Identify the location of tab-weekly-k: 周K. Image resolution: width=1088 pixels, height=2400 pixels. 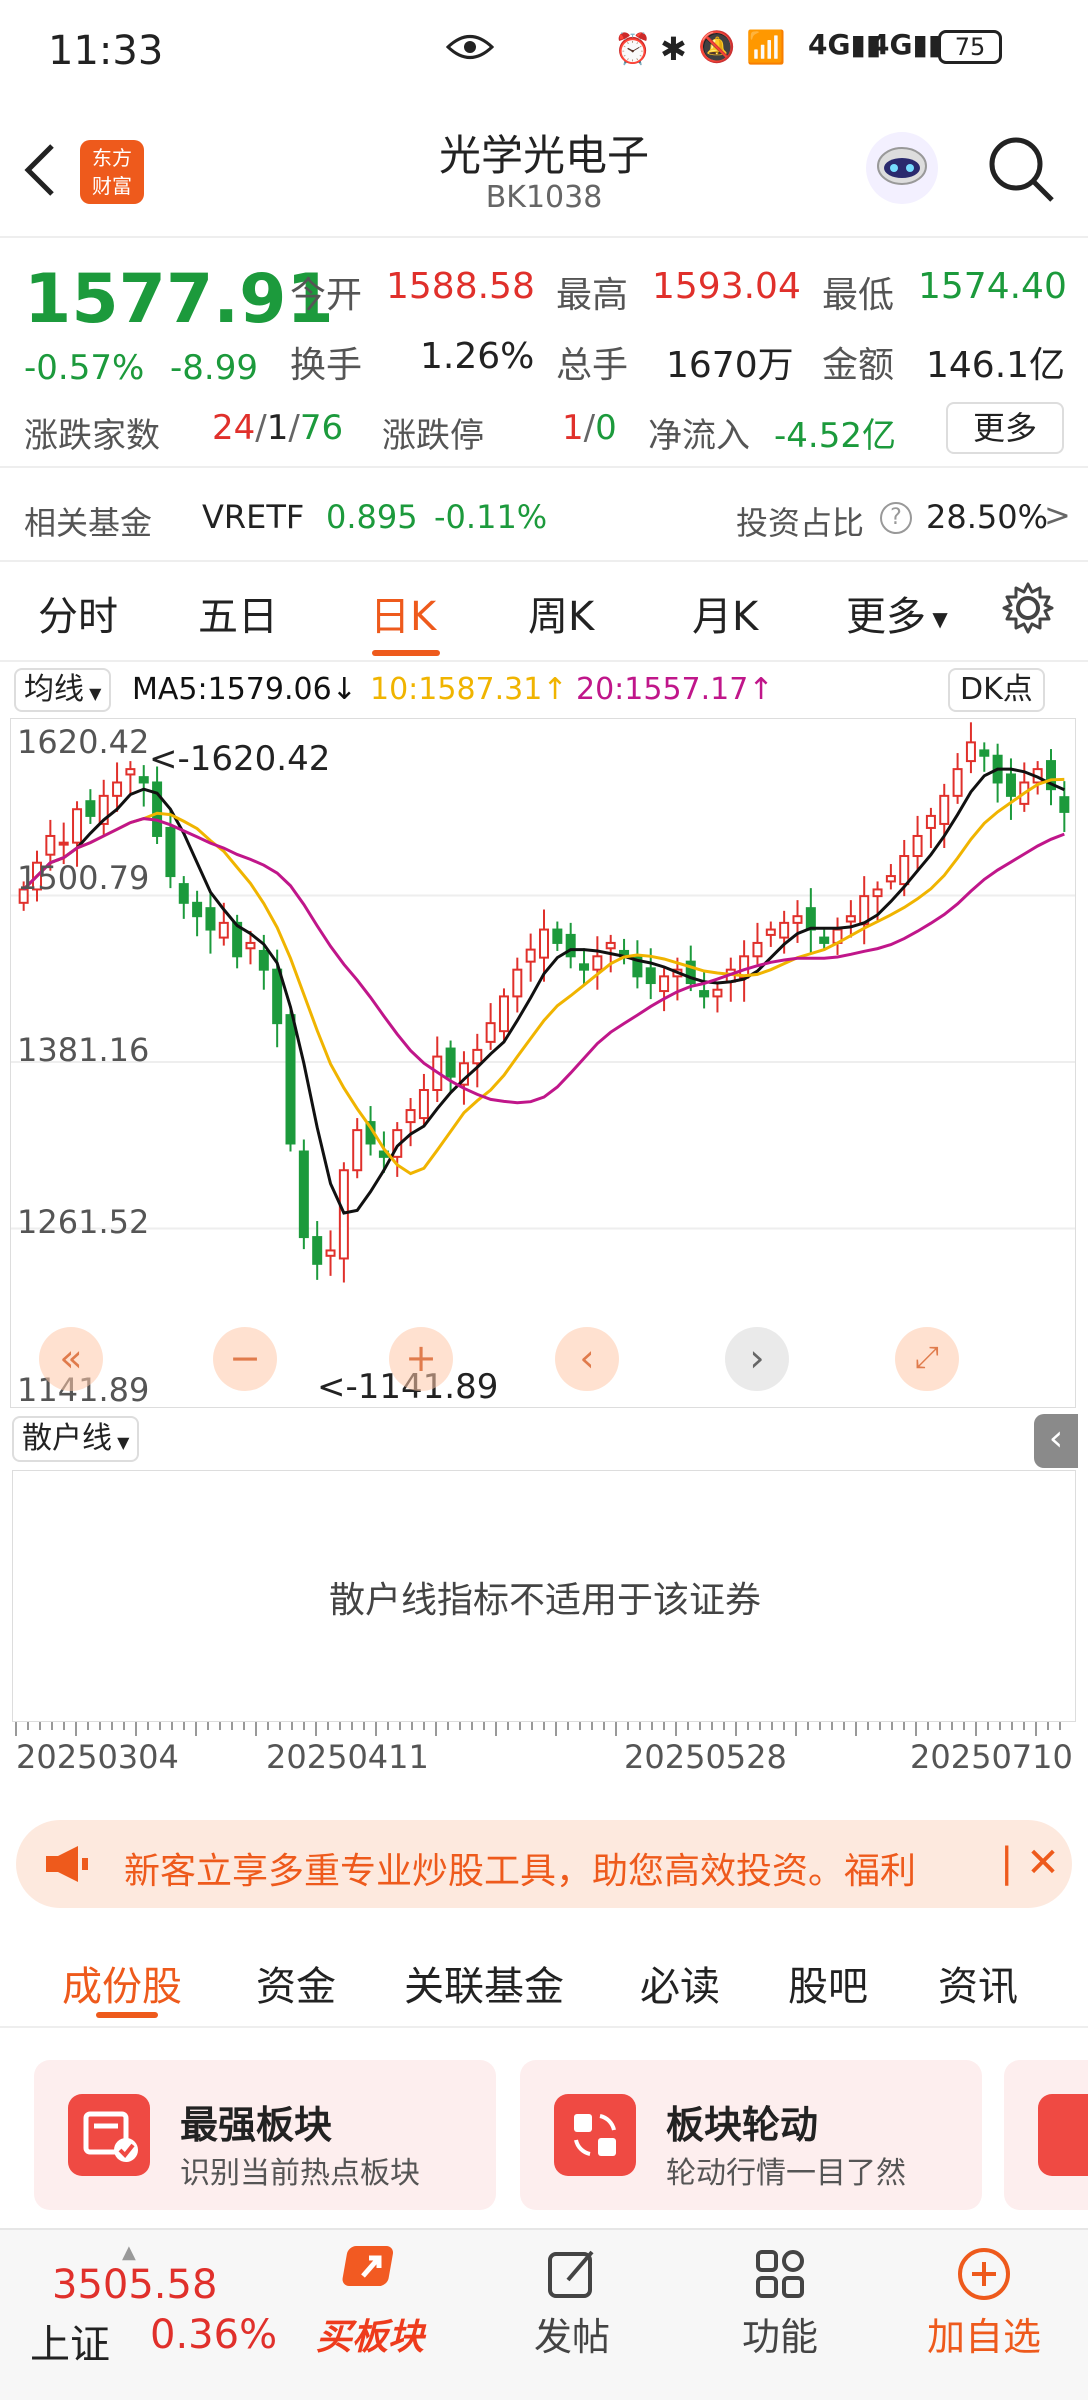
(561, 613).